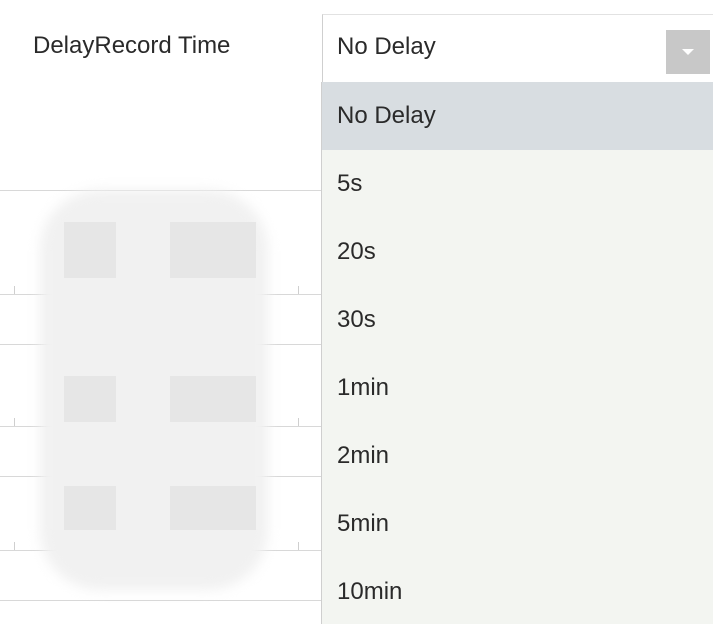  Describe the element at coordinates (517, 320) in the screenshot. I see `option-30s: 30s` at that location.